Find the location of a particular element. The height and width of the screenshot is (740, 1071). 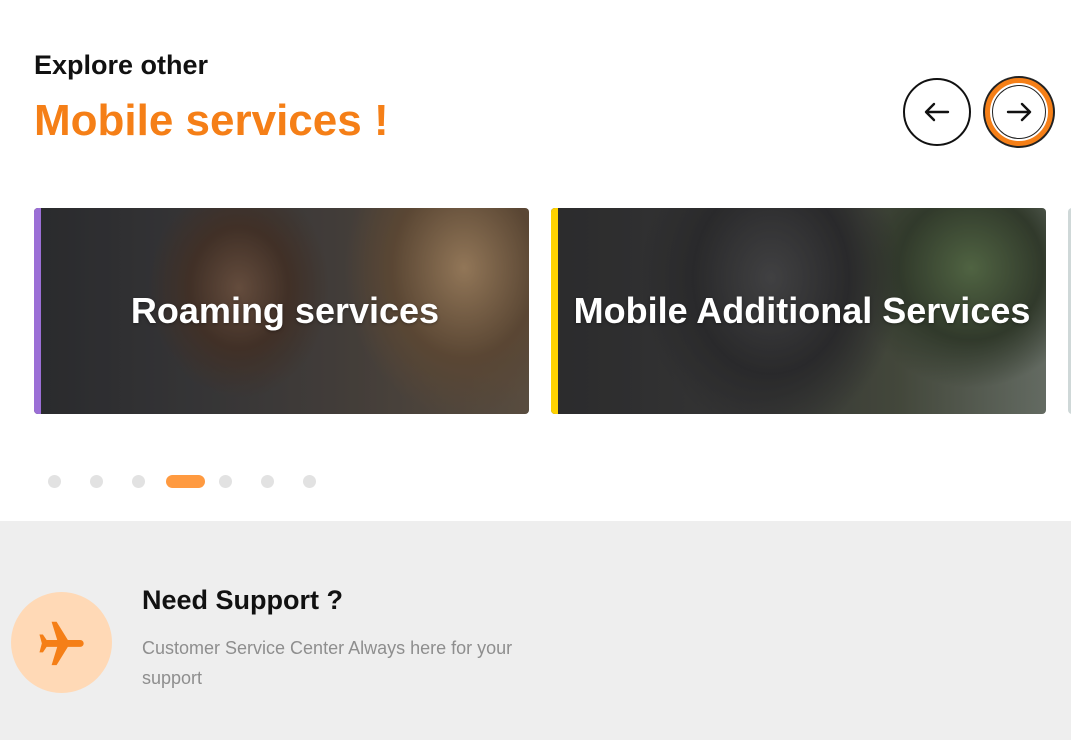

pagination-dot-active is located at coordinates (185, 481).